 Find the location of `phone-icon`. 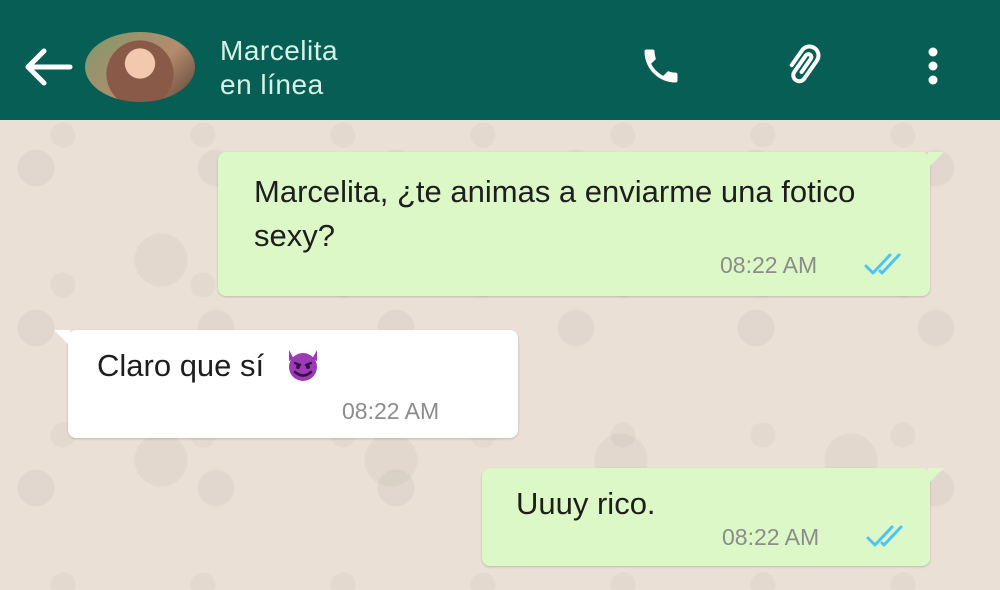

phone-icon is located at coordinates (661, 66).